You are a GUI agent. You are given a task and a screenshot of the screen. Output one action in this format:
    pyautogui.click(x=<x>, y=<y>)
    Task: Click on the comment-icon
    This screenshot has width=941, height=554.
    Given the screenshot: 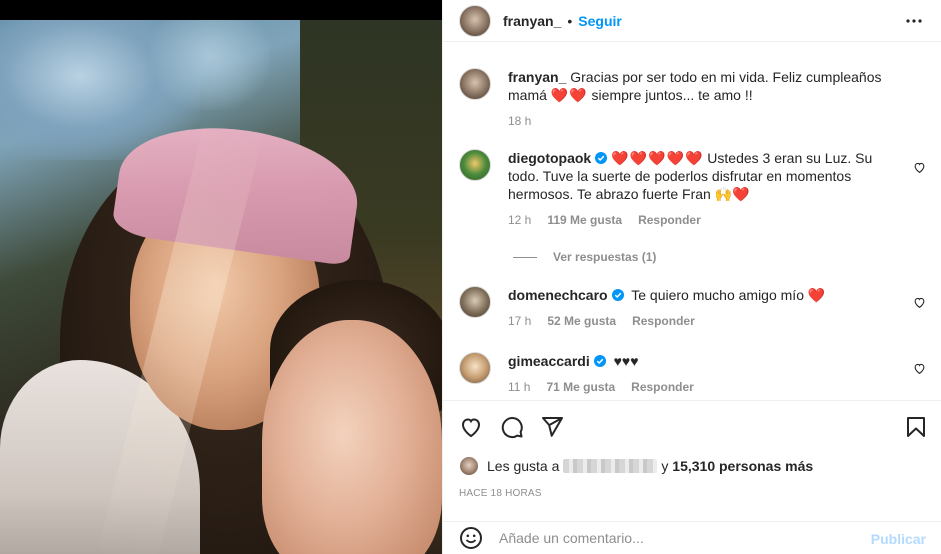 What is the action you would take?
    pyautogui.click(x=512, y=427)
    